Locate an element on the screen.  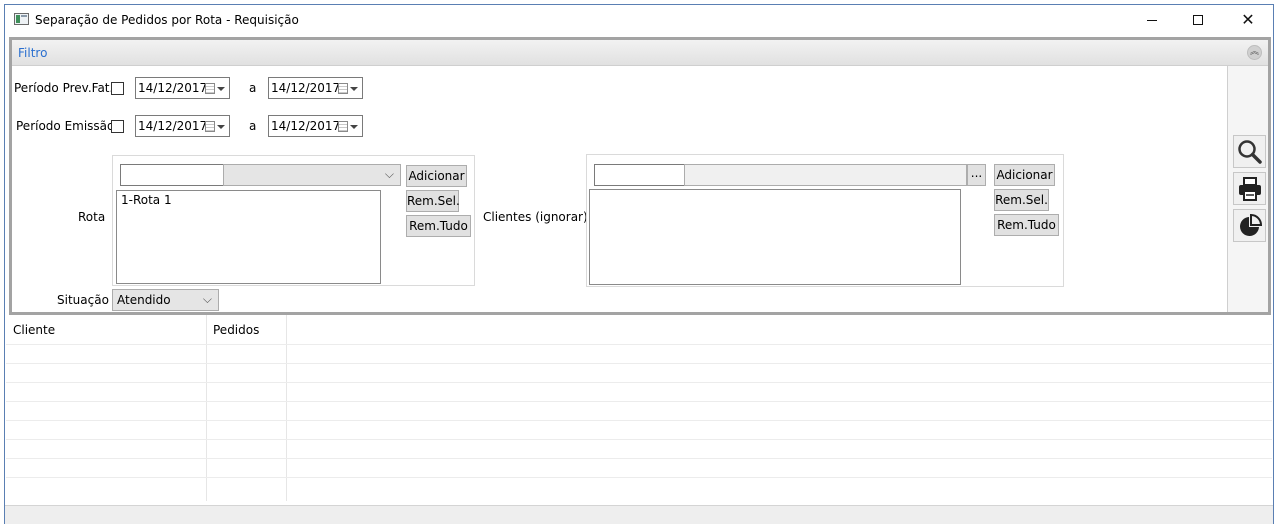
column-header-cliente: Cliente is located at coordinates (34, 330).